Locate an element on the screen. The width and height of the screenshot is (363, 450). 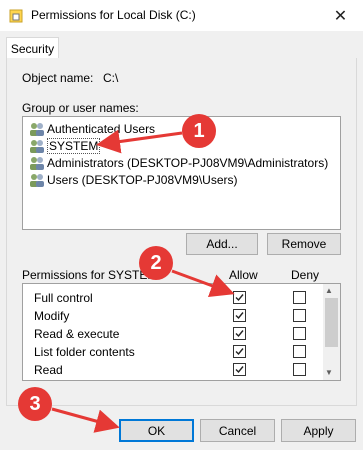
step-badge-2: 2 is located at coordinates (156, 263).